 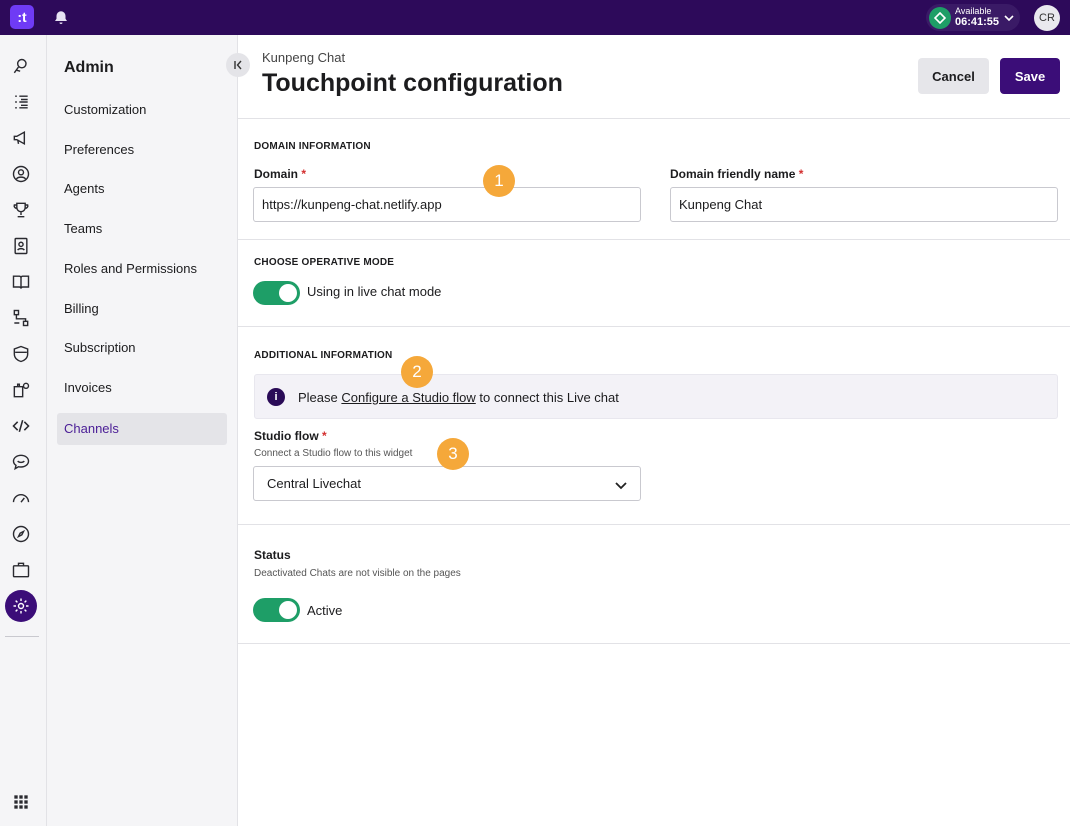 What do you see at coordinates (290, 436) in the screenshot?
I see `studio-flow-label: Studio flow *` at bounding box center [290, 436].